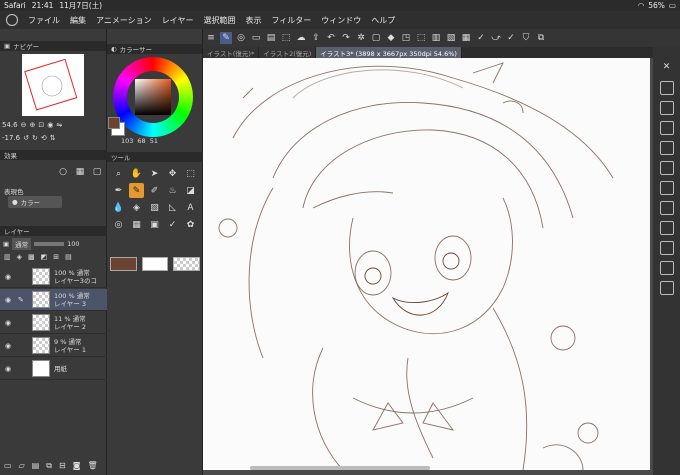  Describe the element at coordinates (389, 52) in the screenshot. I see `tab-illust-3: イラスト3* (3898 x 3667px 350dpi 54.6%)` at that location.